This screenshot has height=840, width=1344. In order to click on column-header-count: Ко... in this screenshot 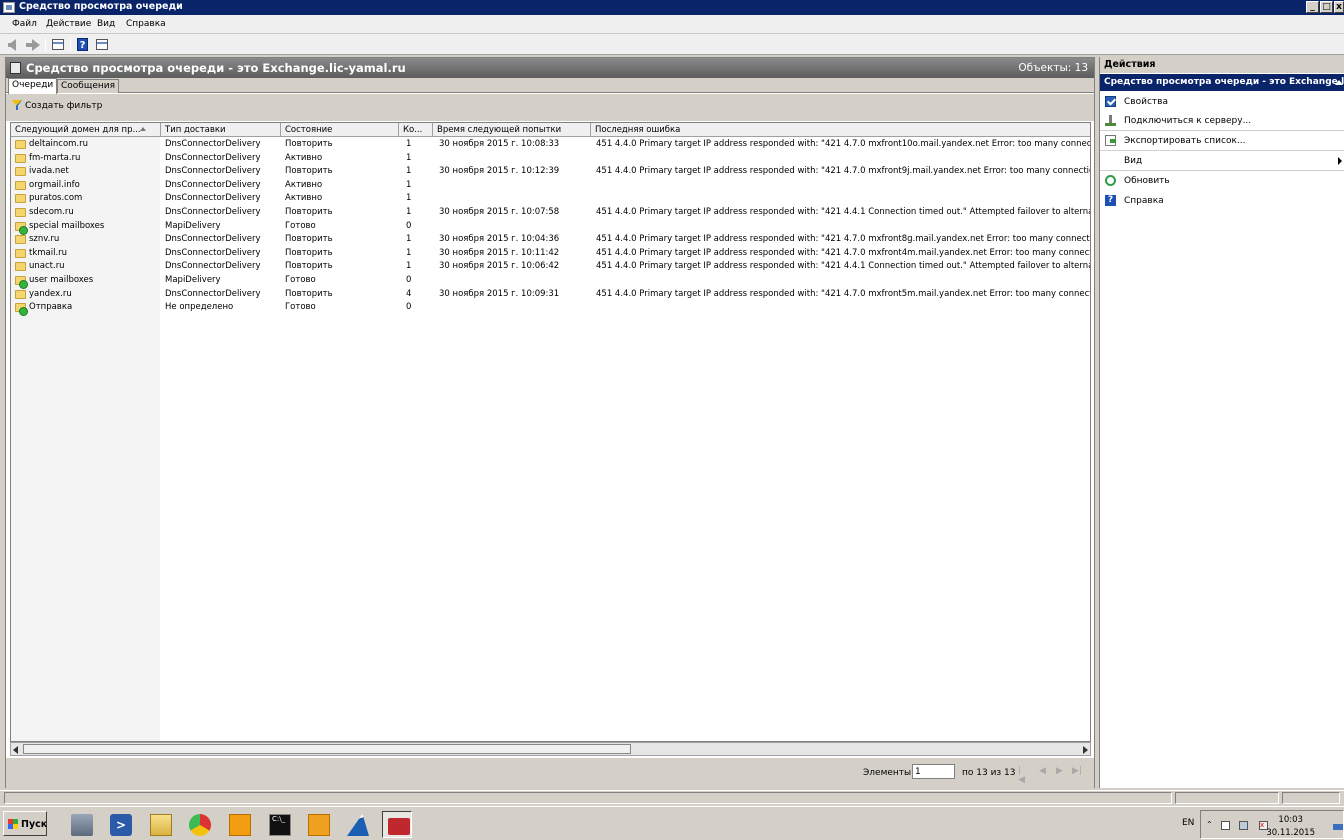, I will do `click(416, 130)`.